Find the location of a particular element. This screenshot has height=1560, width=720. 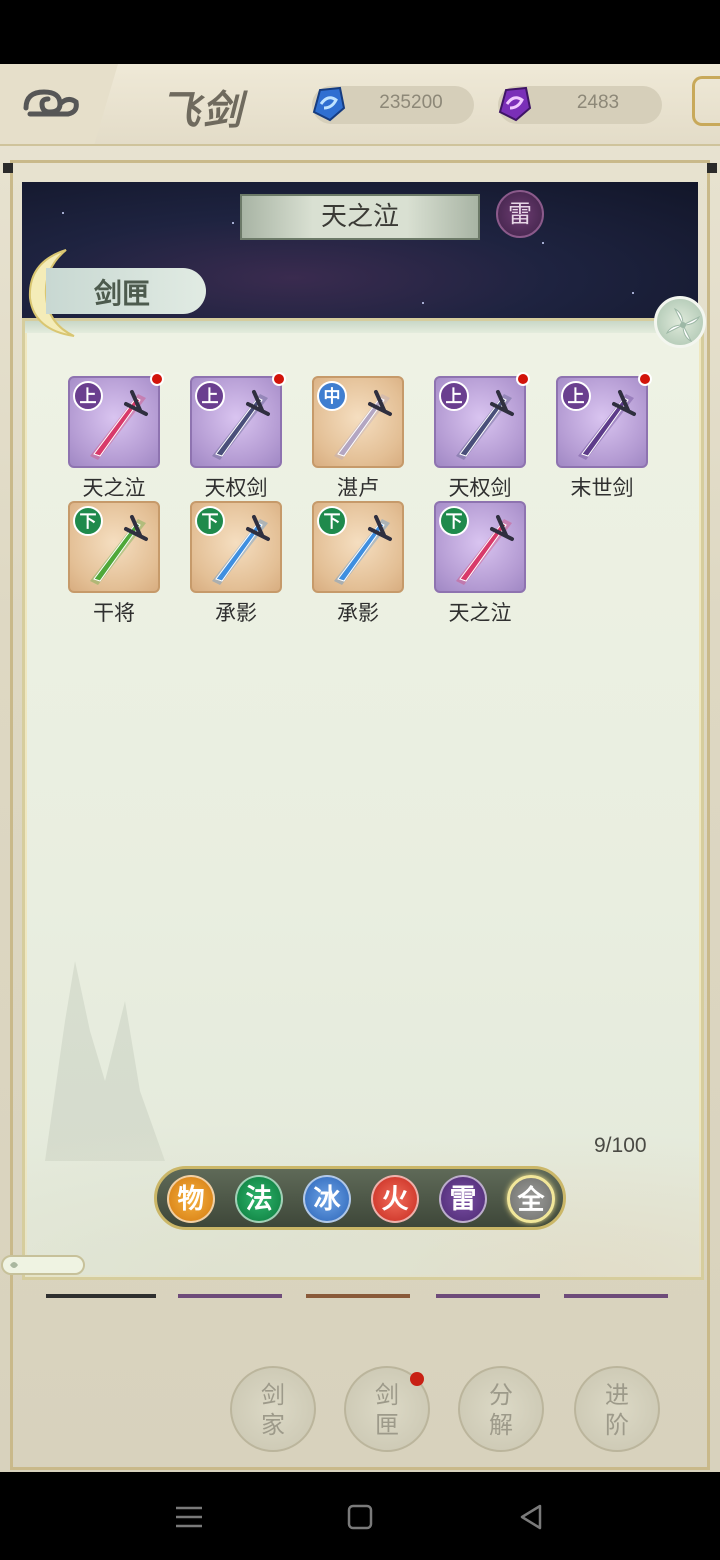

close-icon is located at coordinates (683, 325).